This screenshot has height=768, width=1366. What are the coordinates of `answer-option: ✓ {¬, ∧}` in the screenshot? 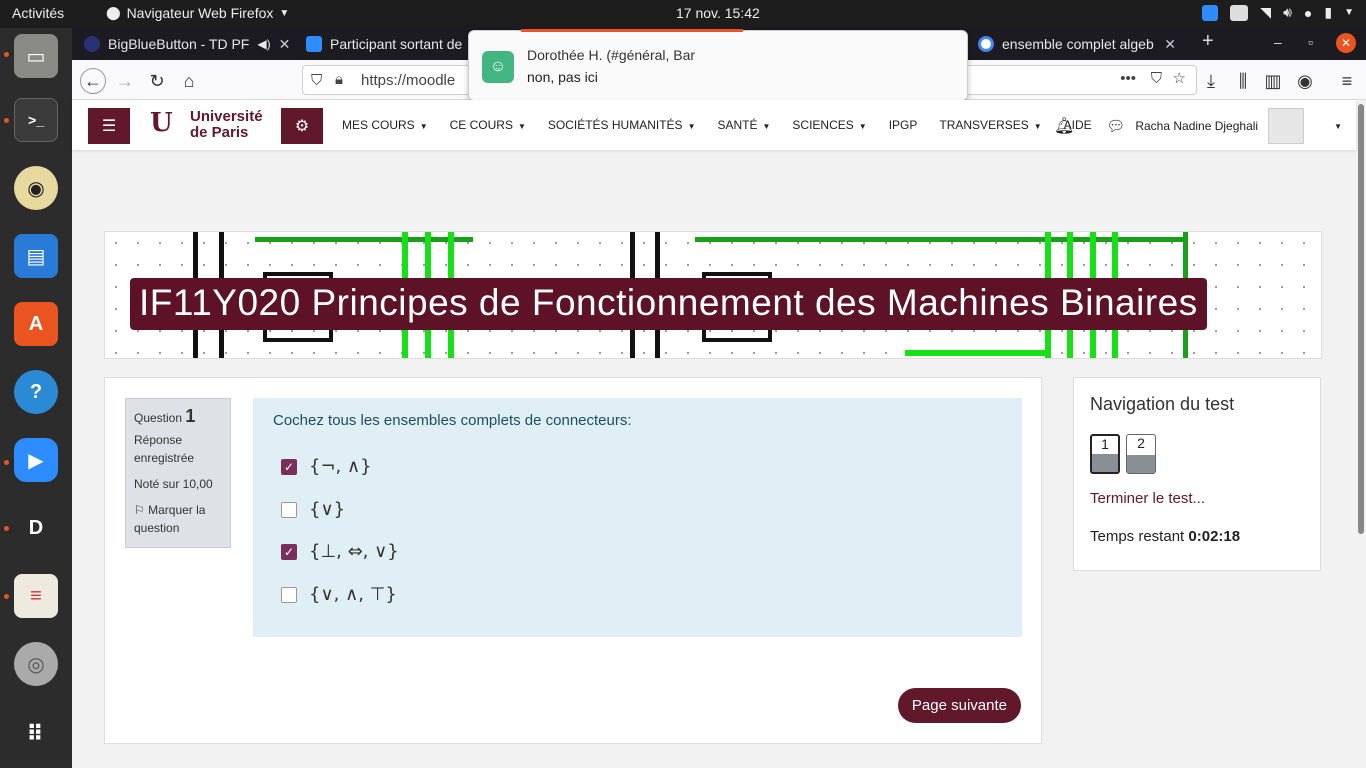 It's located at (326, 466).